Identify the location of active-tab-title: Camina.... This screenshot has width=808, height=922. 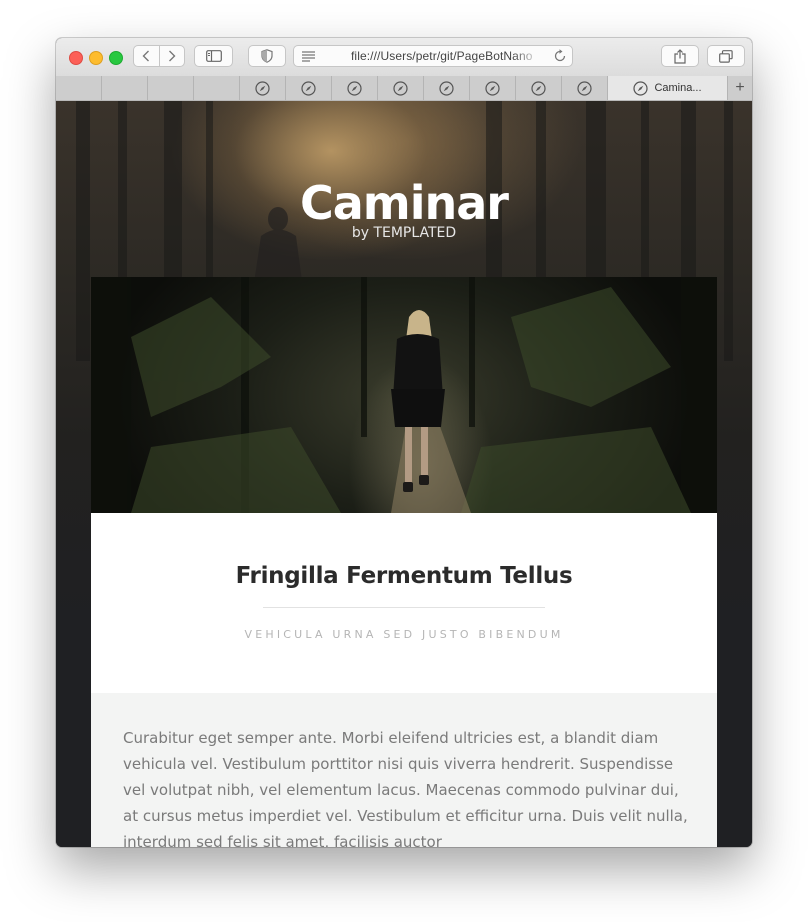
(678, 88).